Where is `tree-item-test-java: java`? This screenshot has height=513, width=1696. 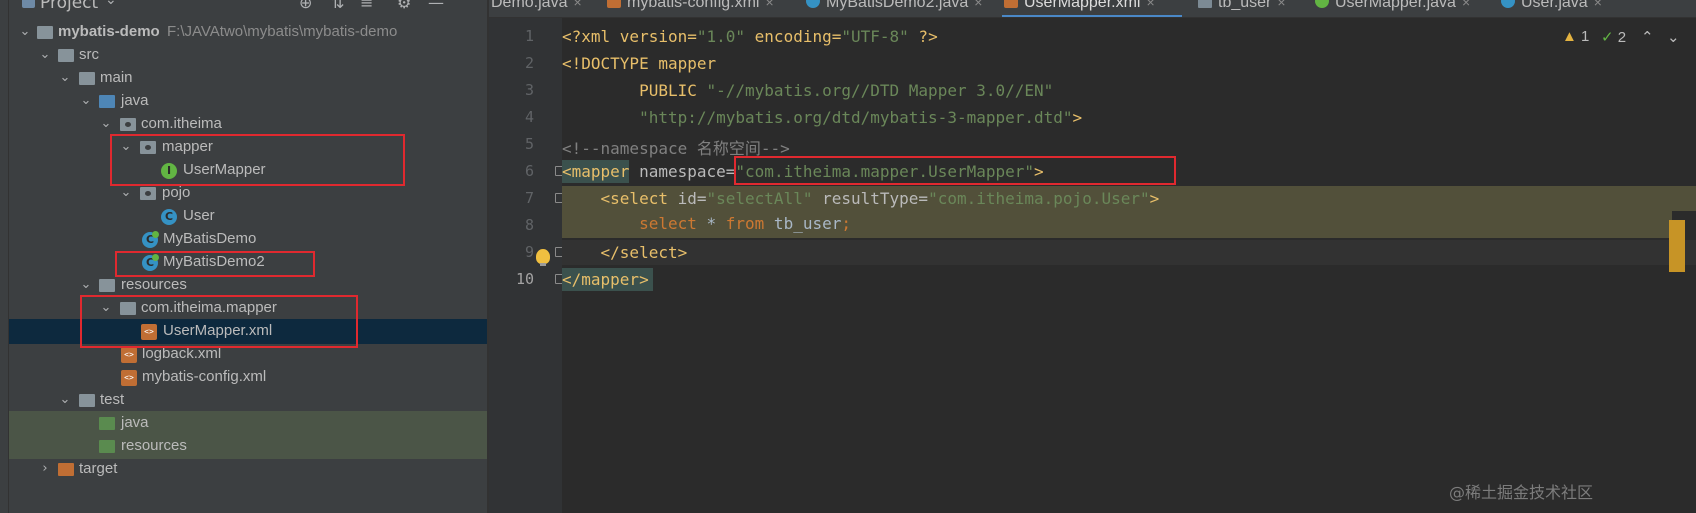 tree-item-test-java: java is located at coordinates (248, 423).